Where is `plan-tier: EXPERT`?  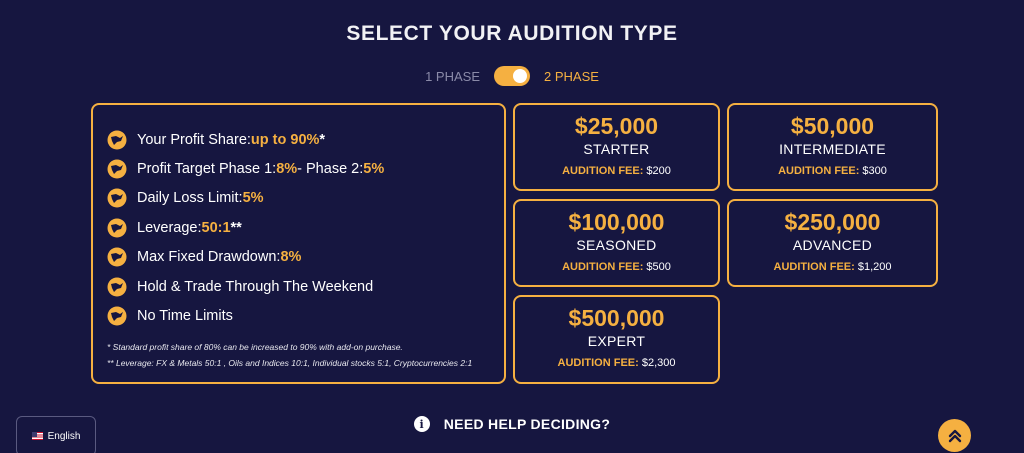
plan-tier: EXPERT is located at coordinates (616, 341).